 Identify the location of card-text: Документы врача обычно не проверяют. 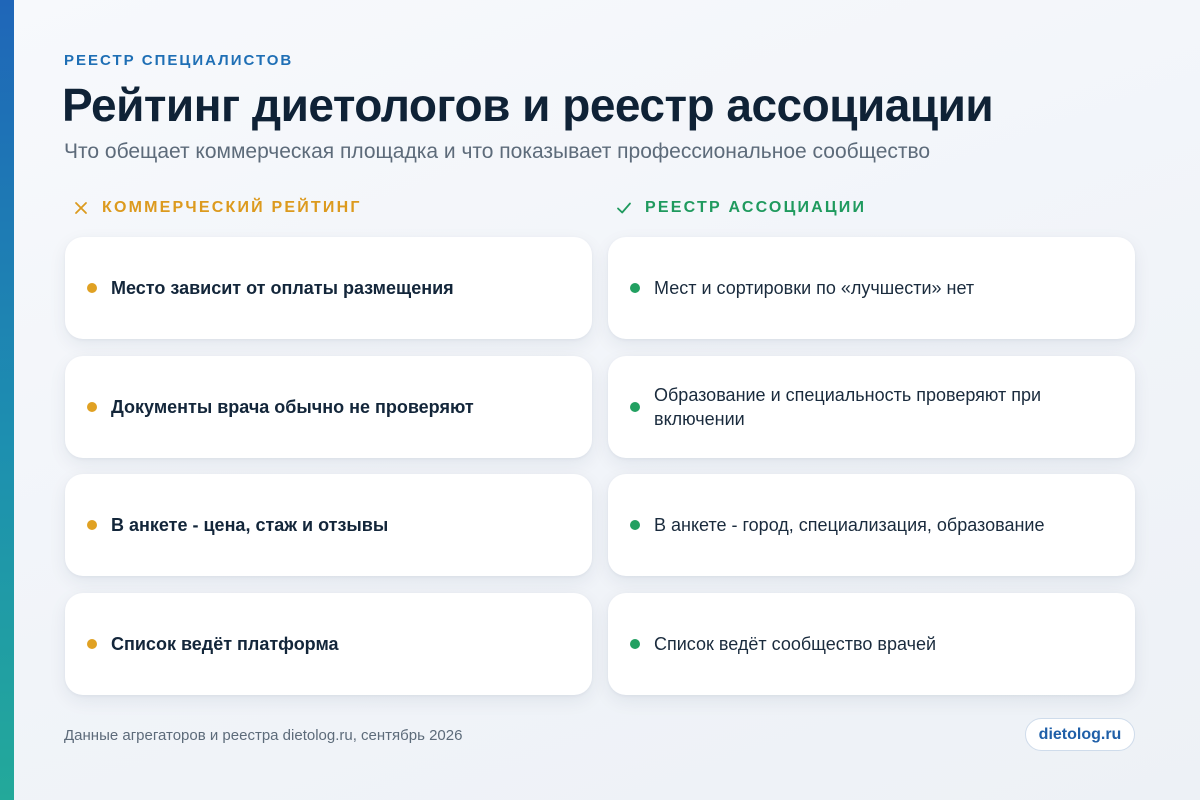
(292, 406).